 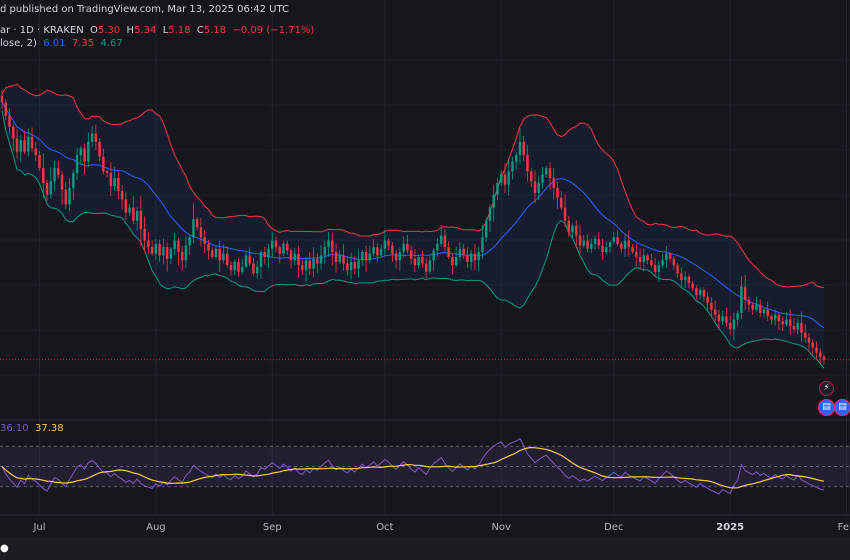 I want to click on x-tick-label: 2025, so click(x=730, y=527).